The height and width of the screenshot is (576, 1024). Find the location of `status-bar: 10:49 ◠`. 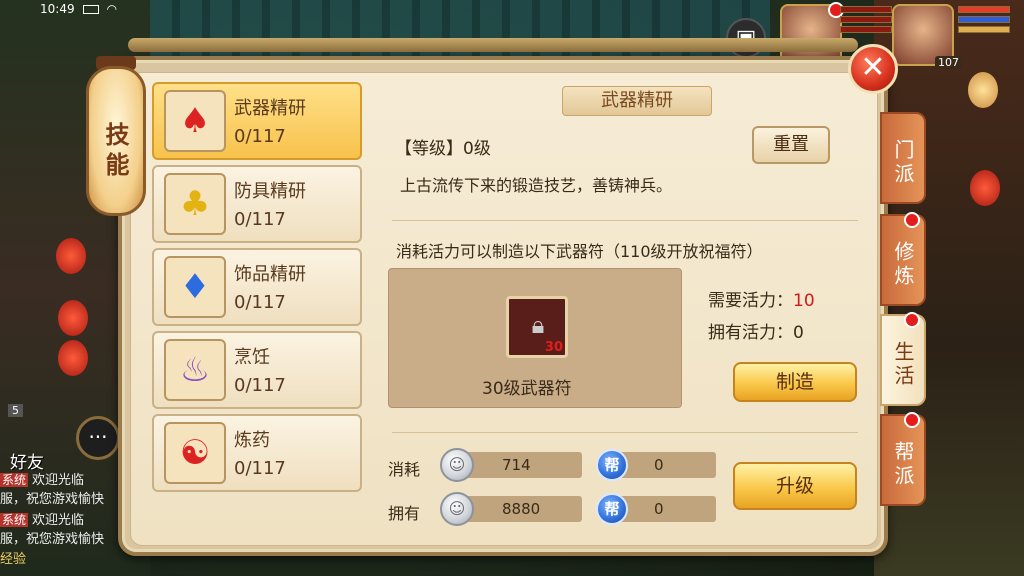

status-bar: 10:49 ◠ is located at coordinates (78, 9).